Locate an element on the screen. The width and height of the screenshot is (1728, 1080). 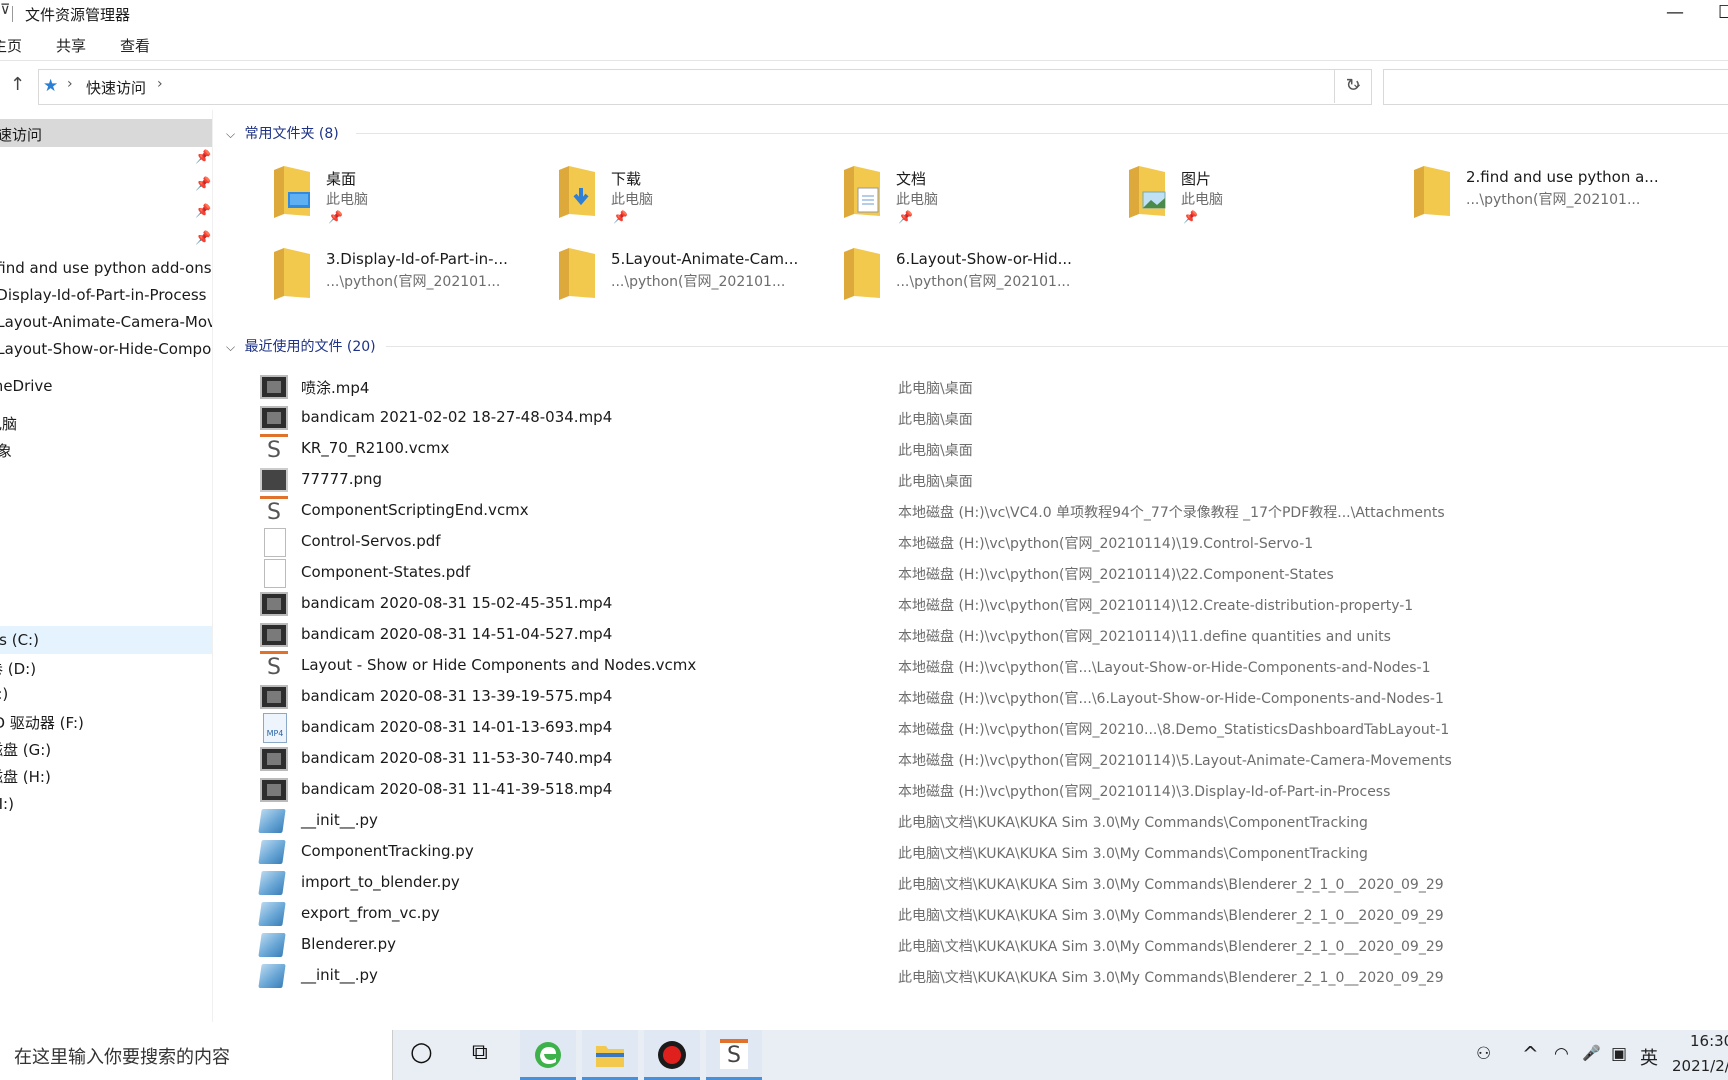
sidebar-item-label: 本地磁盘 (G:) is located at coordinates (26, 750).